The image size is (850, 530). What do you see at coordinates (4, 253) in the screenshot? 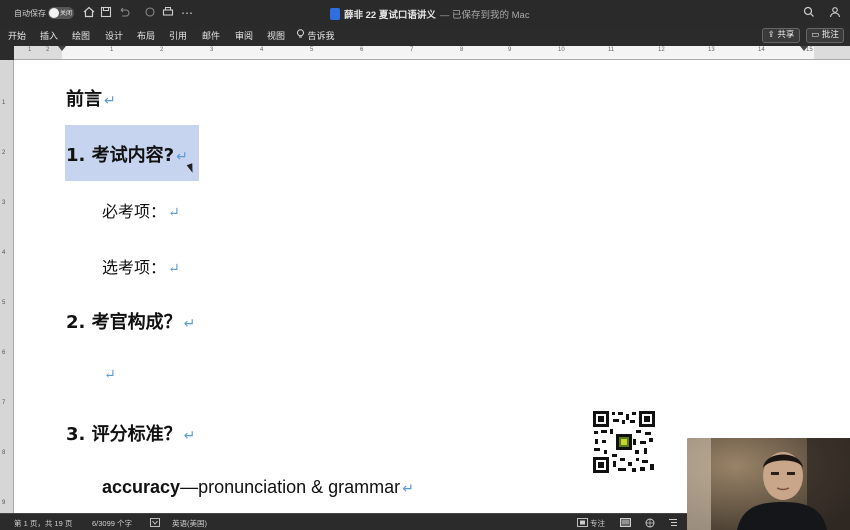
I see `vruler-number: 4` at bounding box center [4, 253].